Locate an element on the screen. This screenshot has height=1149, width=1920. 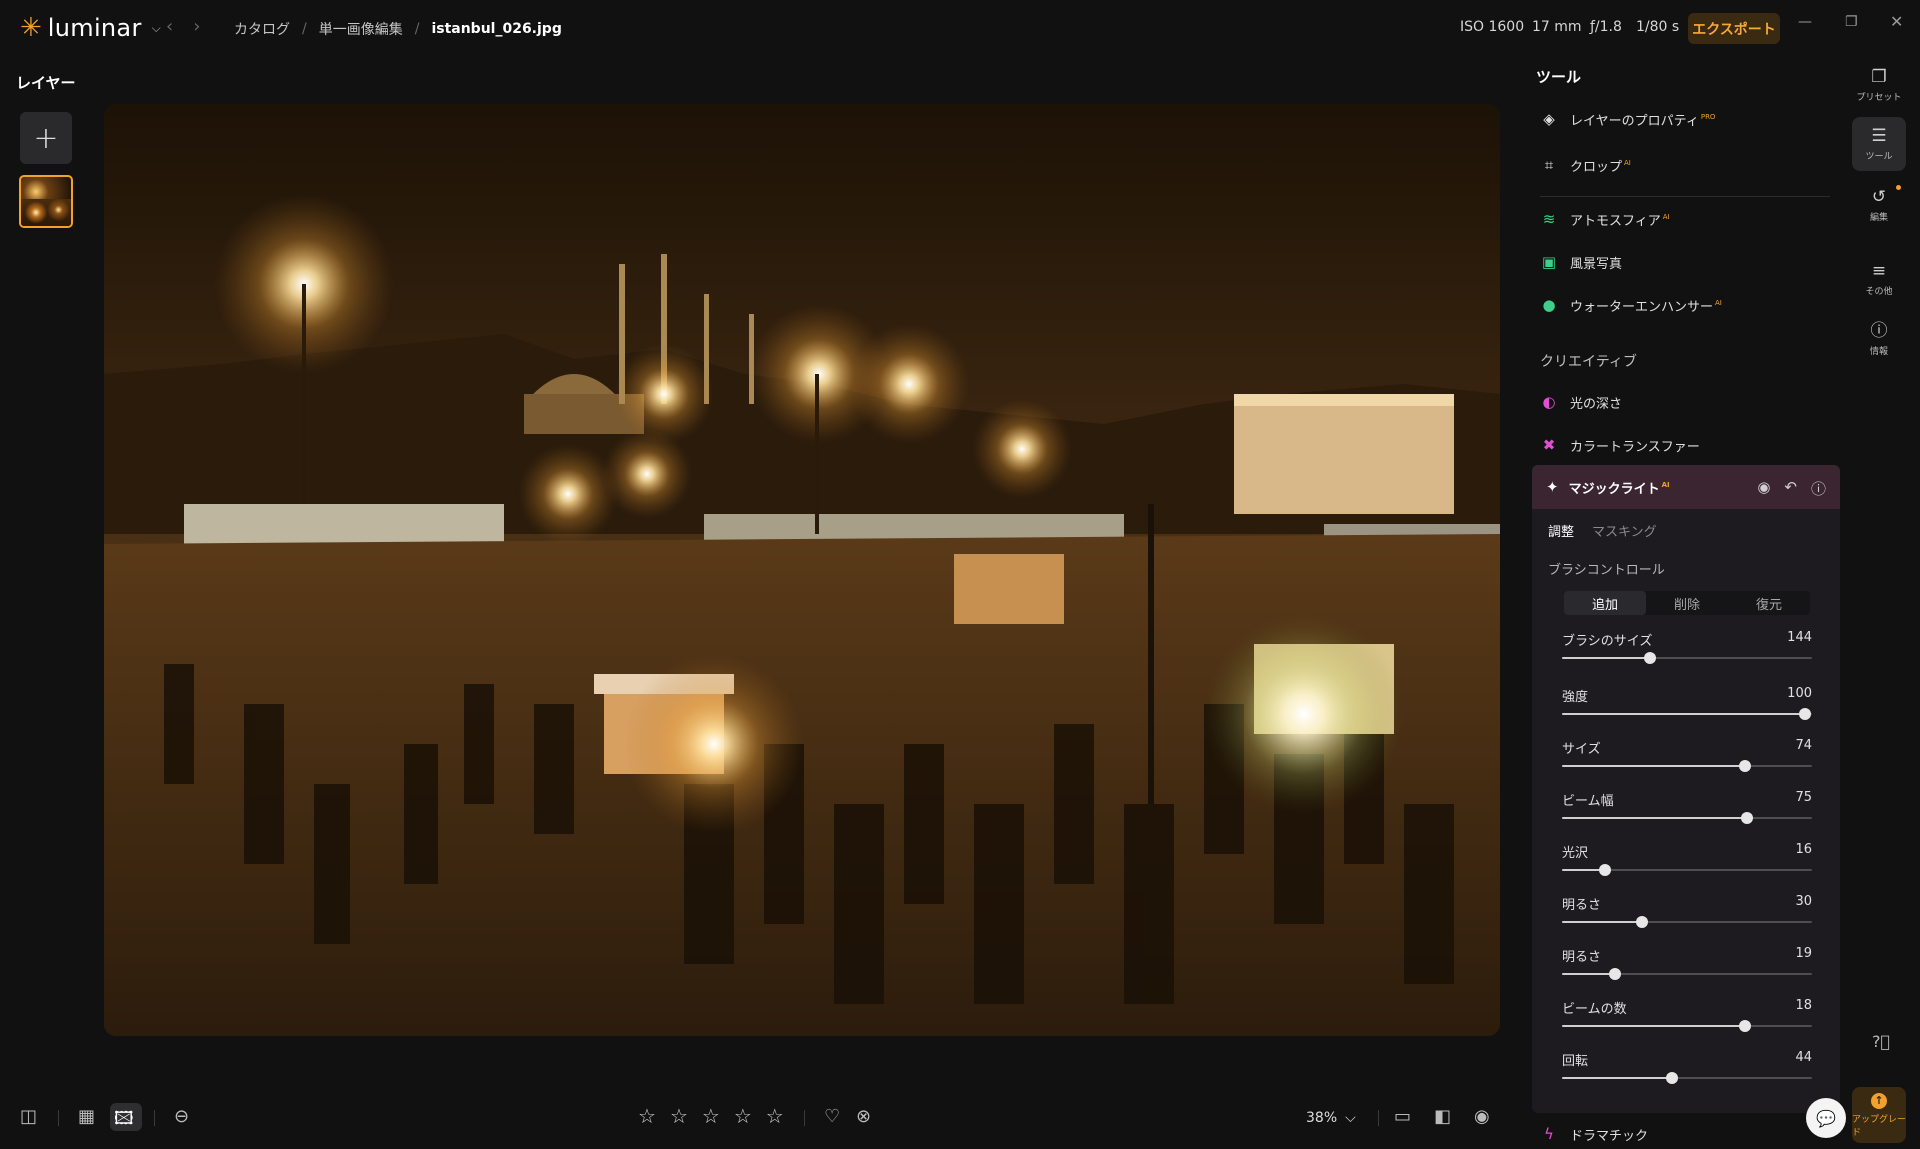
grid-view-icon: ▦ is located at coordinates (86, 1116).